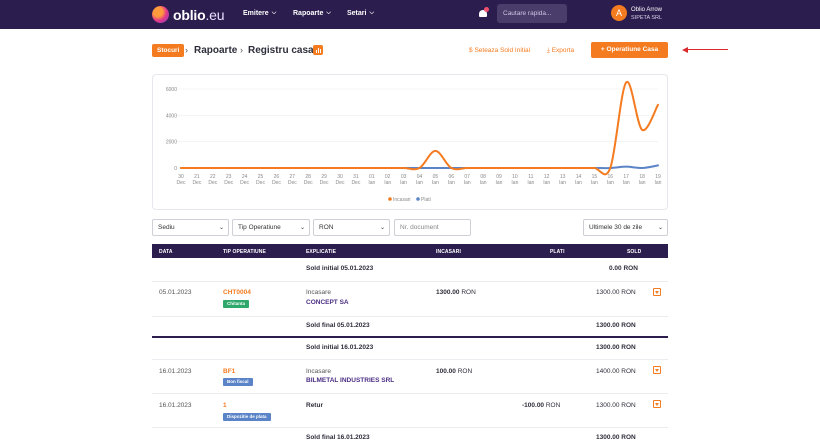  I want to click on brand-tld: .eu, so click(215, 14).